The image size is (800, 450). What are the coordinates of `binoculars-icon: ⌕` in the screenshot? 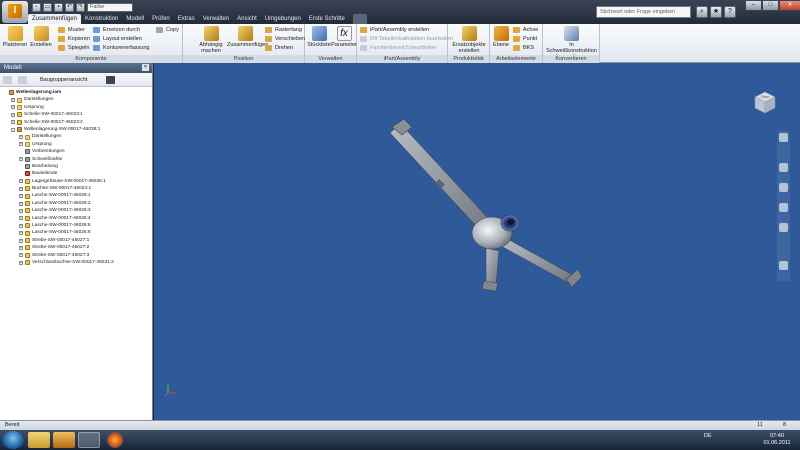 It's located at (702, 12).